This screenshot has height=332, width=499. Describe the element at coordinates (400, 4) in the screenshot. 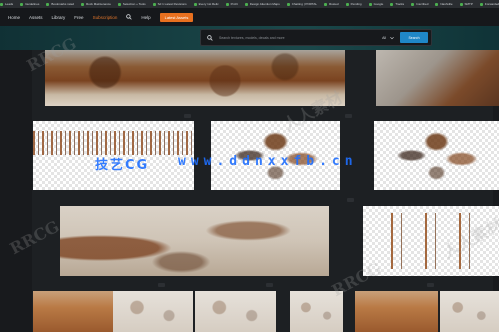

I see `bookmark-label: Tracks` at that location.